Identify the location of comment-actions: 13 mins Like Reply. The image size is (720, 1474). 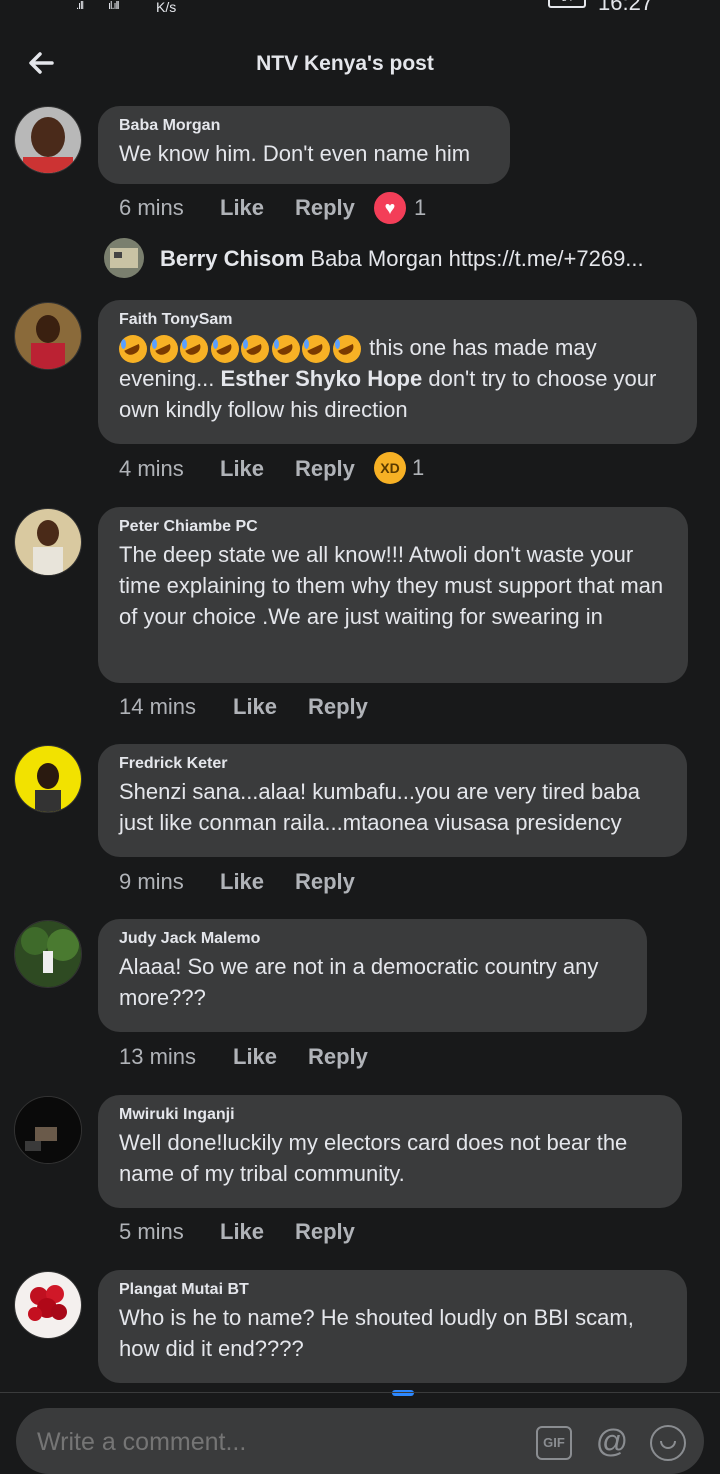
(419, 1059).